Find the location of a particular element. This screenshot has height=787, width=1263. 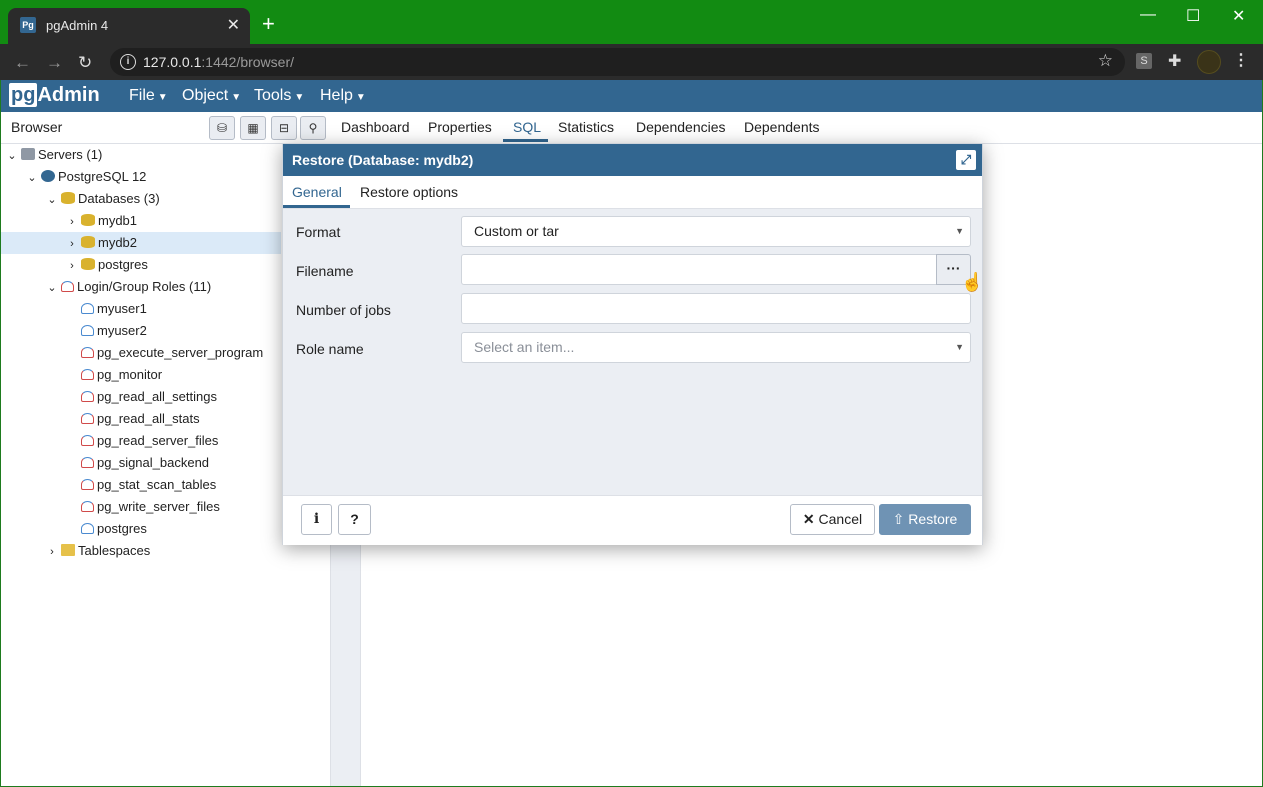

tree-node-pg-signal-backend: pg_signal_backend is located at coordinates (144, 463).